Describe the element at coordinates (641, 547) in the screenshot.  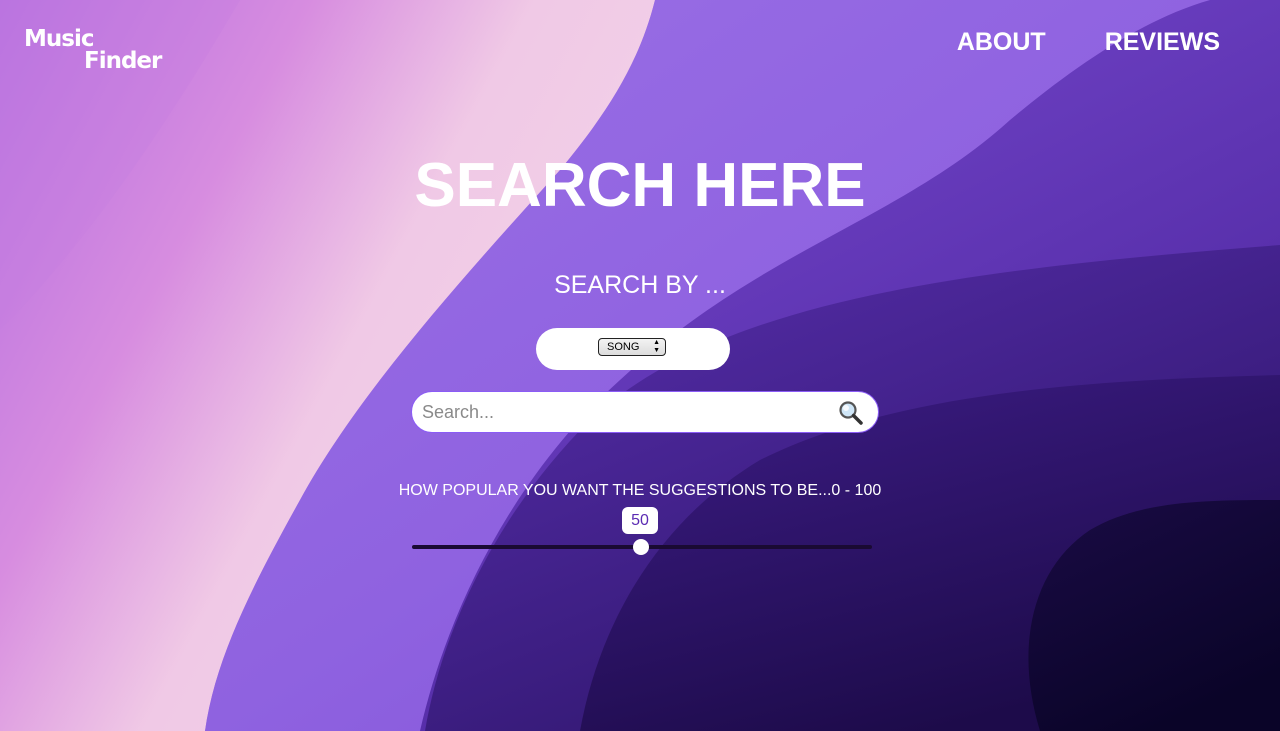
I see `popularity-slider-thumb` at that location.